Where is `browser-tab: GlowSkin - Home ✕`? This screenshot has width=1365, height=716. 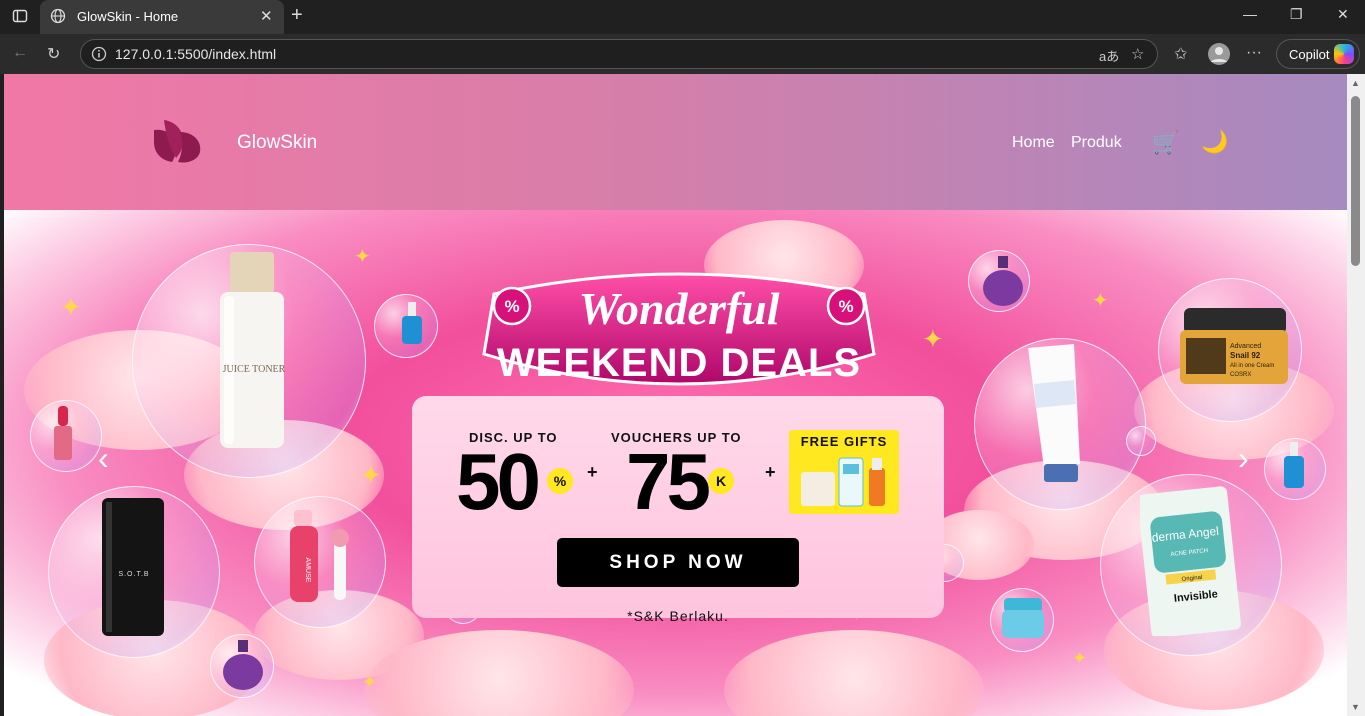
browser-tab: GlowSkin - Home ✕ is located at coordinates (162, 17).